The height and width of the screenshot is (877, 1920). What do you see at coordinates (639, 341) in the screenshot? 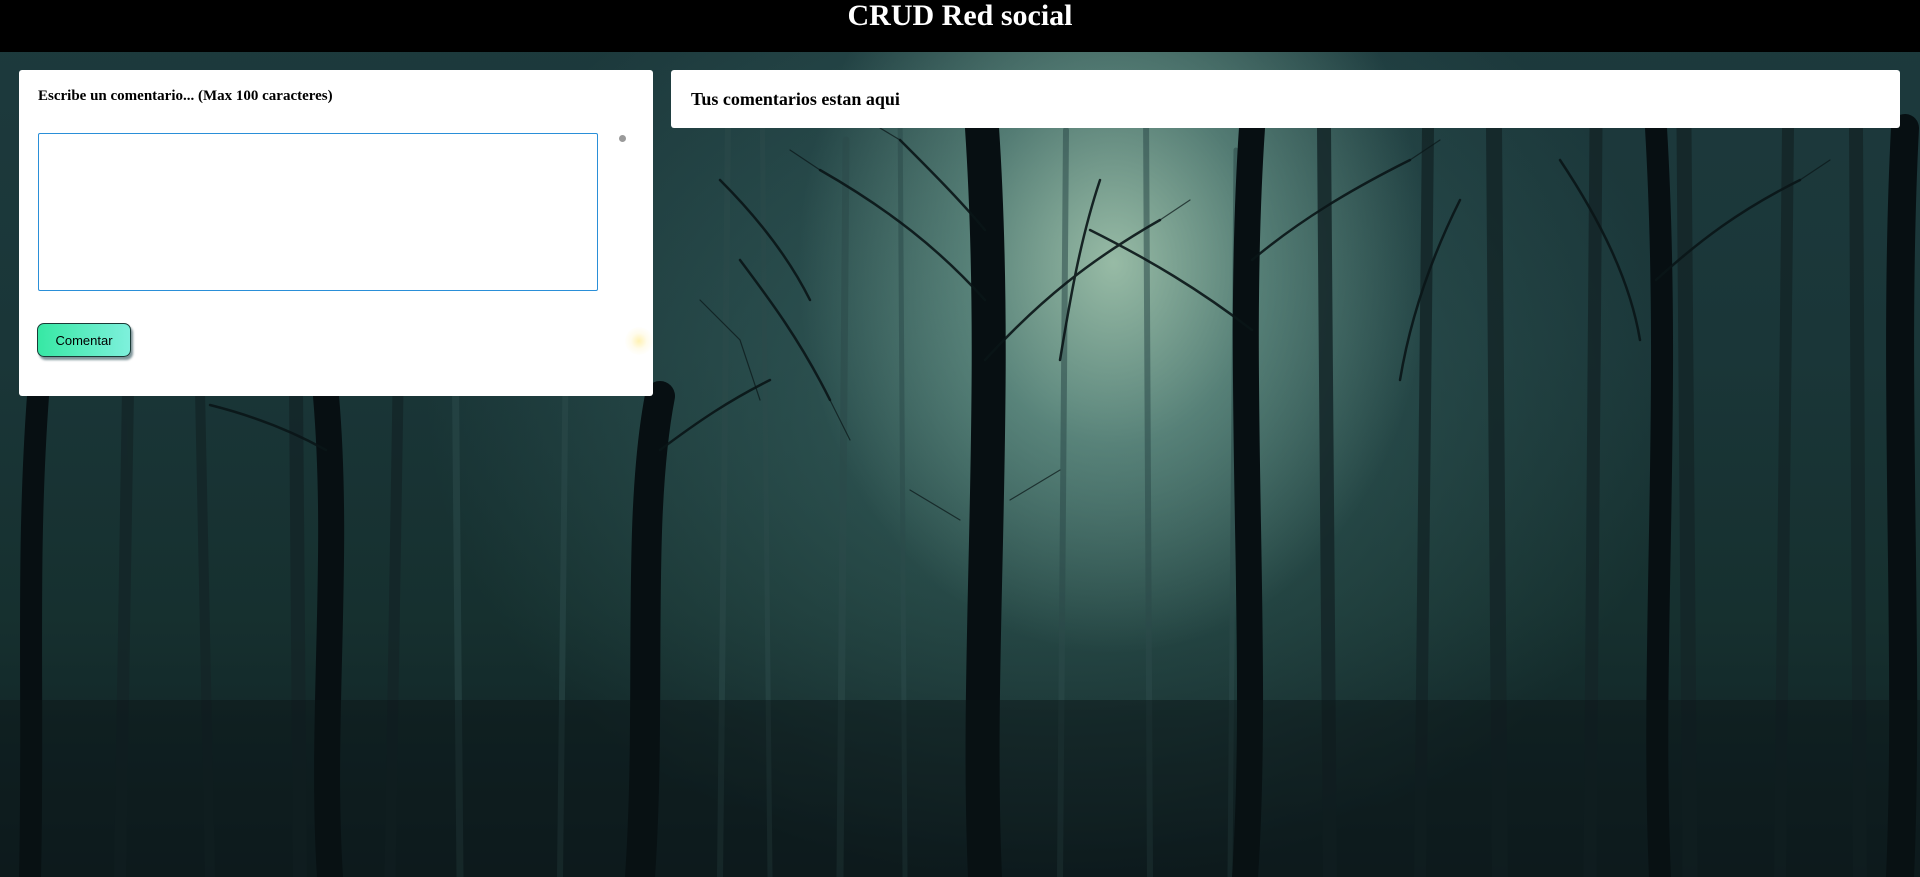
I see `loading-glow-icon` at bounding box center [639, 341].